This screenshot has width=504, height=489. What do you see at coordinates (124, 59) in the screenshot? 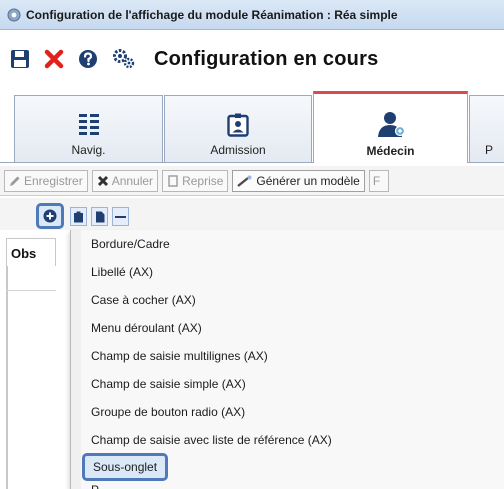
I see `settings-icon` at bounding box center [124, 59].